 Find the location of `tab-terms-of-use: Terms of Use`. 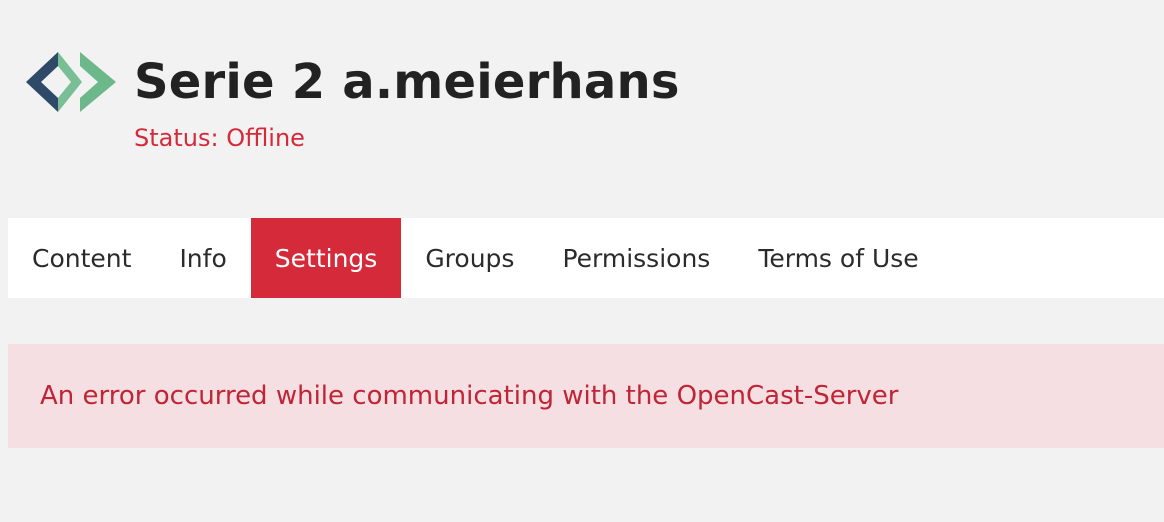

tab-terms-of-use: Terms of Use is located at coordinates (838, 258).